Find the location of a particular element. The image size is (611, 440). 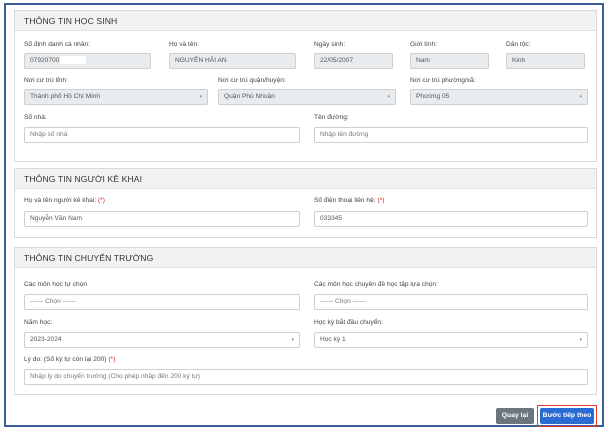

next-button: Bước tiếp theo is located at coordinates (567, 416).